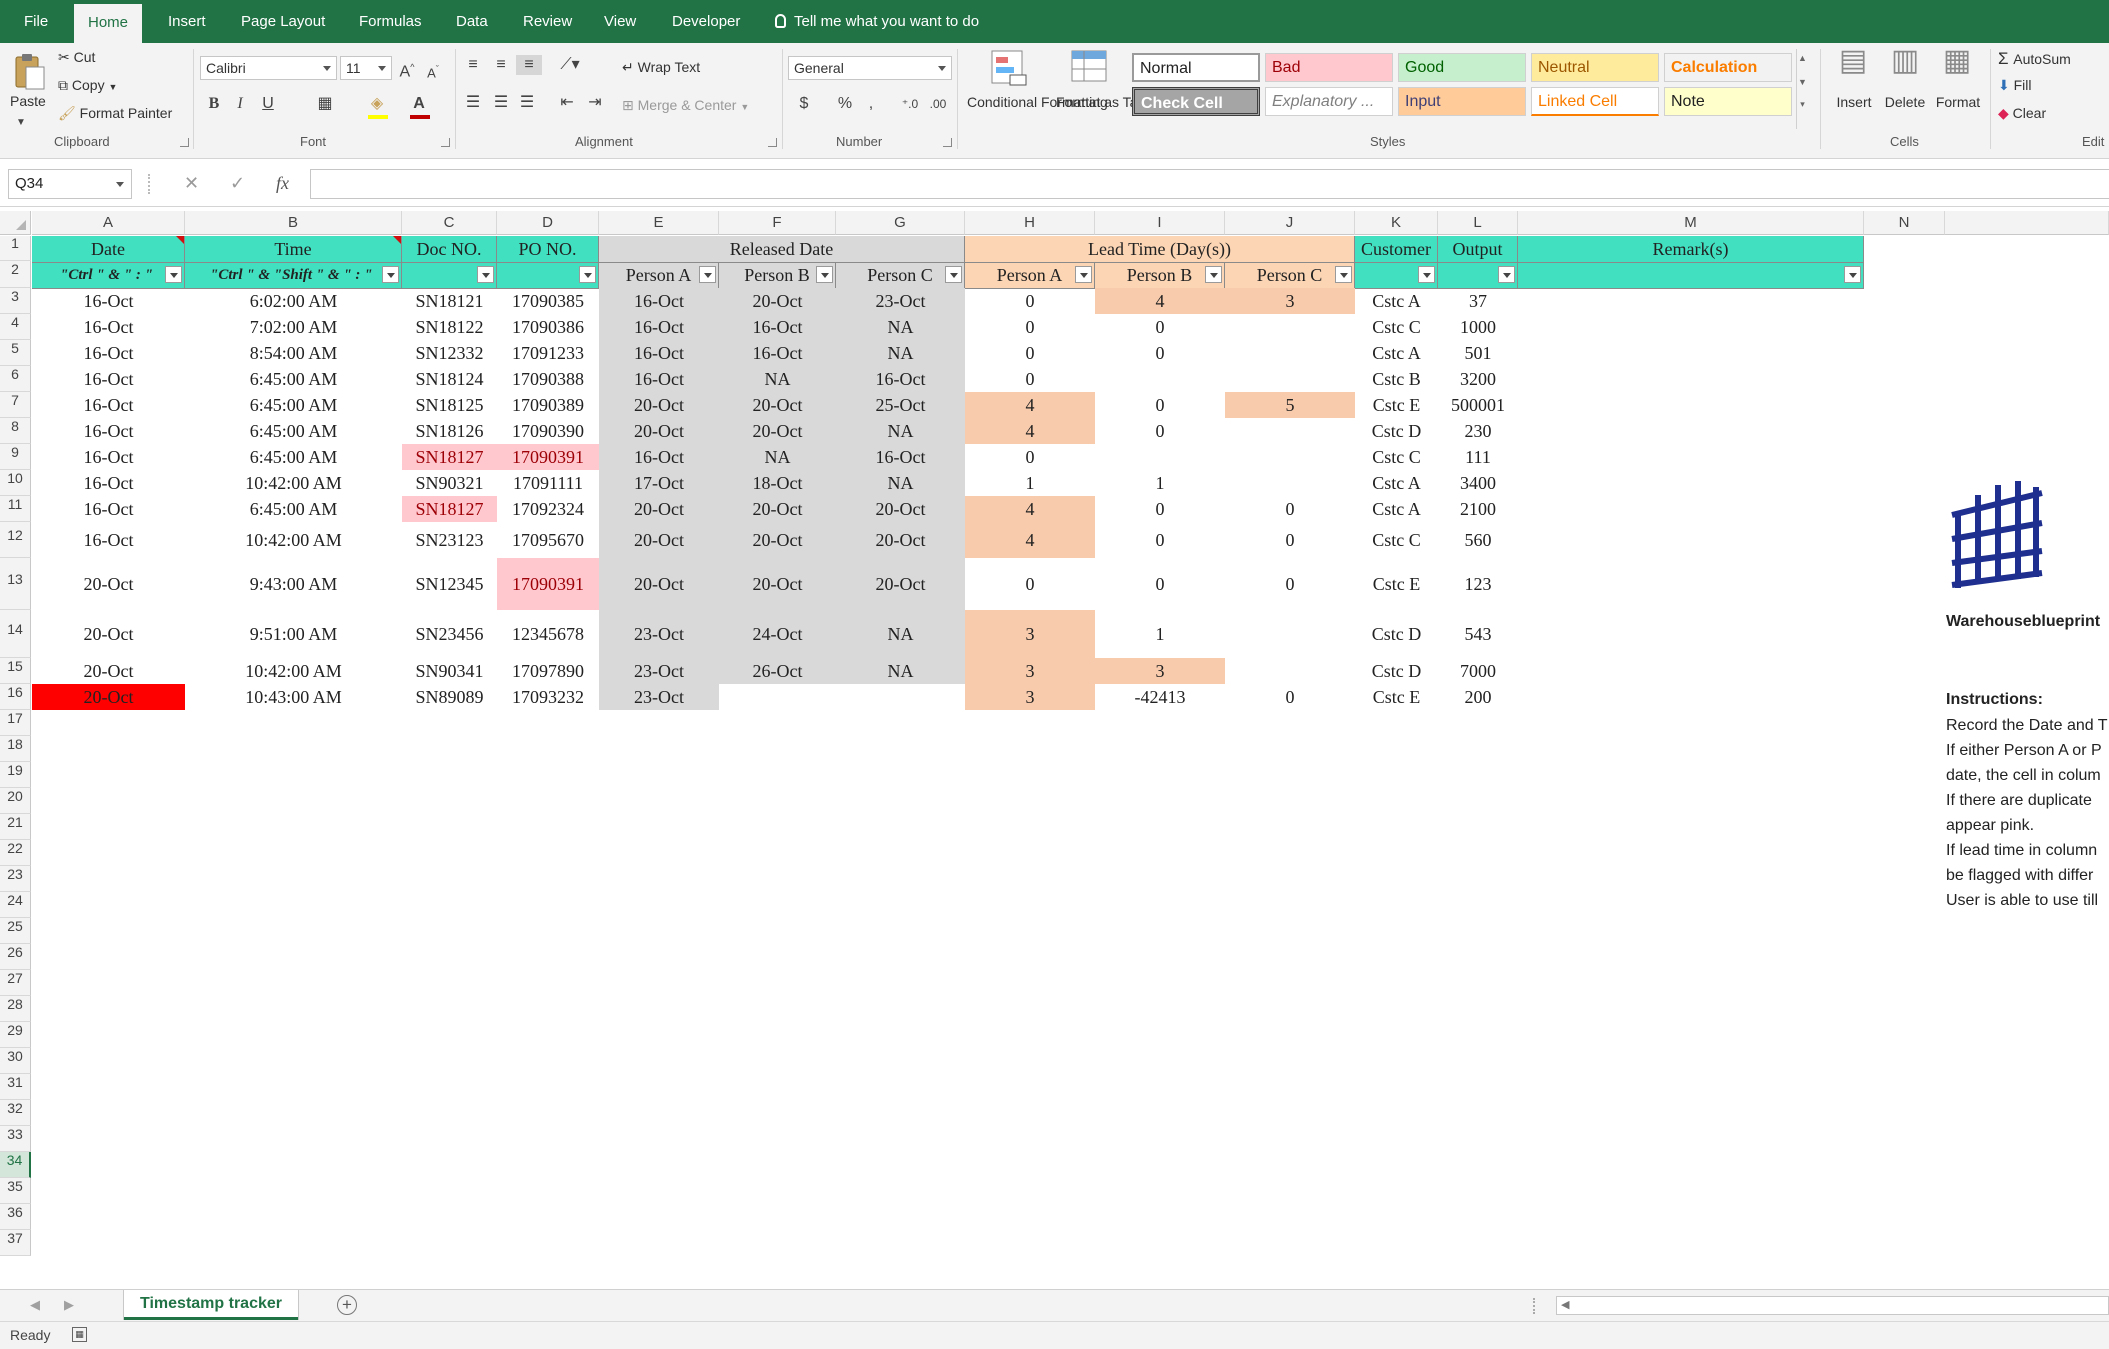 The height and width of the screenshot is (1349, 2109). I want to click on cell-po-no: 17093232, so click(548, 697).